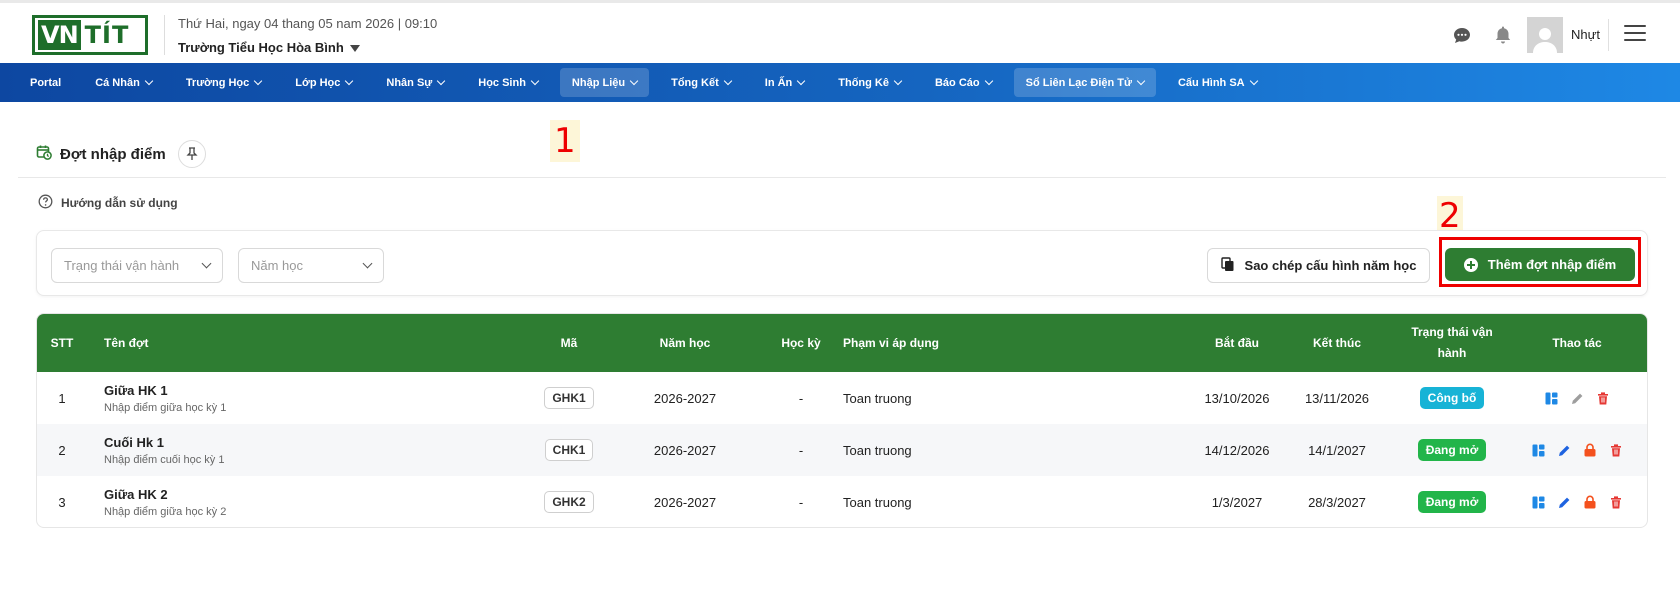 The image size is (1680, 593). I want to click on avatar, so click(1545, 35).